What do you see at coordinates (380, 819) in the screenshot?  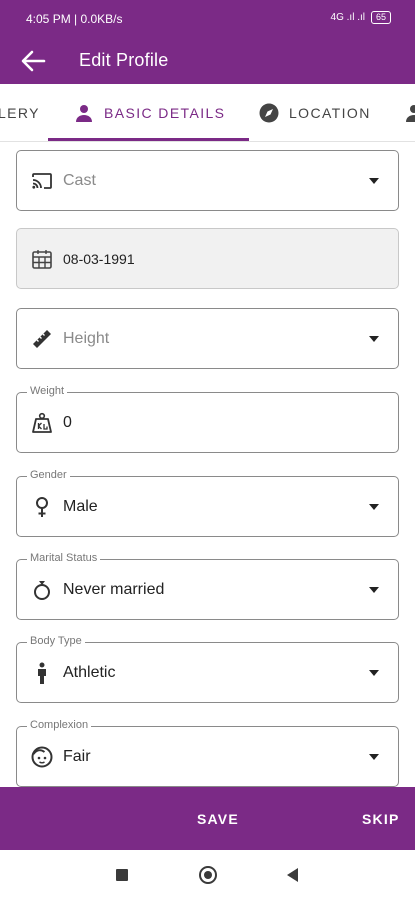 I see `skip-button: SKIP` at bounding box center [380, 819].